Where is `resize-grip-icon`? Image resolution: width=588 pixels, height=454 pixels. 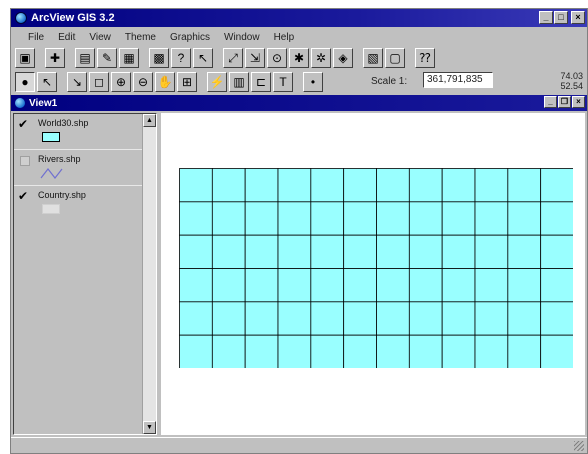
resize-grip-icon is located at coordinates (579, 446).